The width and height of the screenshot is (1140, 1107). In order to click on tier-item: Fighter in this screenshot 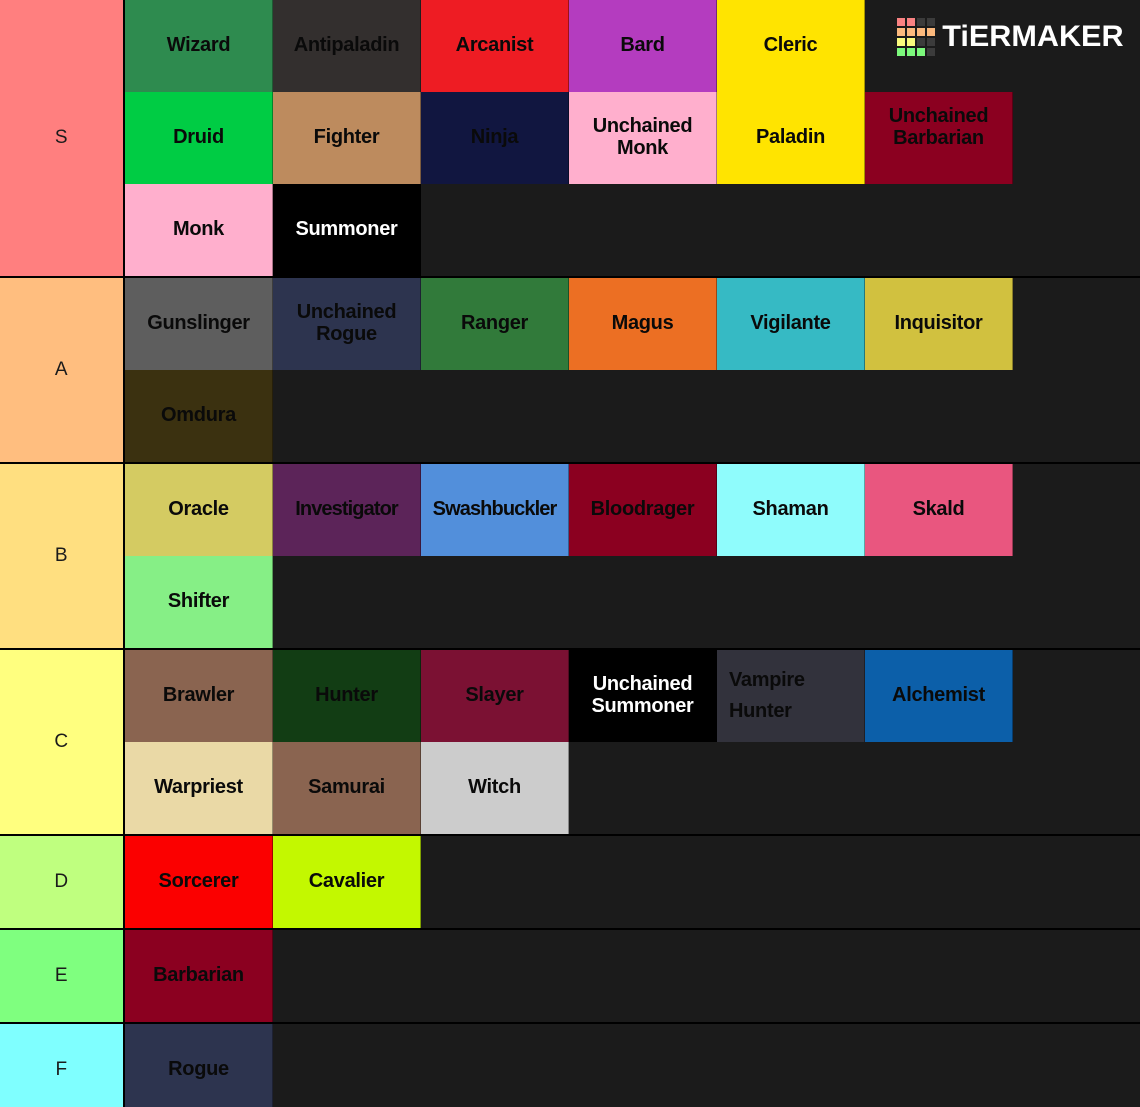, I will do `click(347, 138)`.